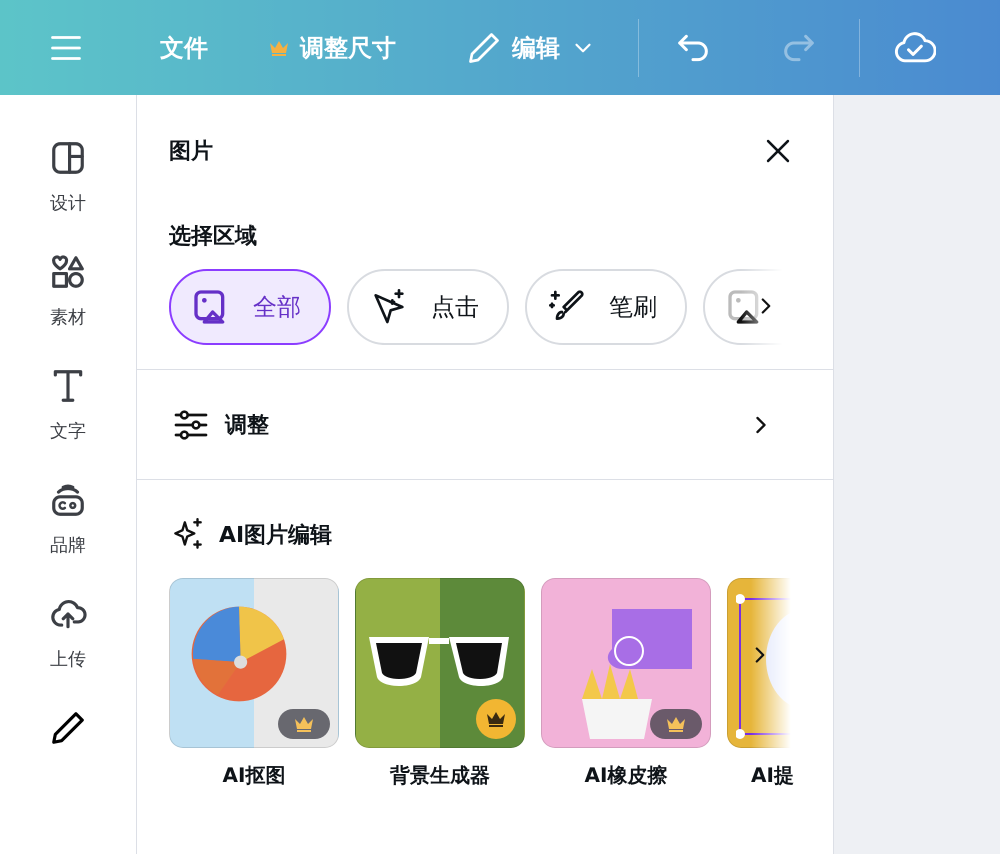  I want to click on sidebar-item: 设计, so click(68, 177).